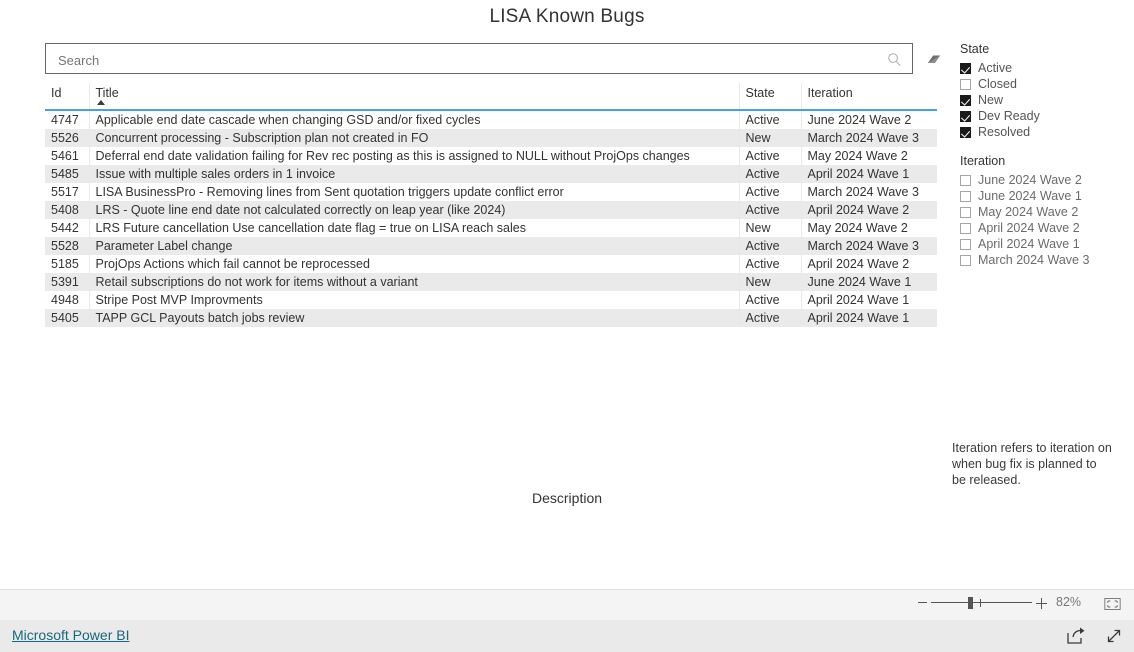  Describe the element at coordinates (1045, 196) in the screenshot. I see `filter-item-iteration: June 2024 Wave 1` at that location.